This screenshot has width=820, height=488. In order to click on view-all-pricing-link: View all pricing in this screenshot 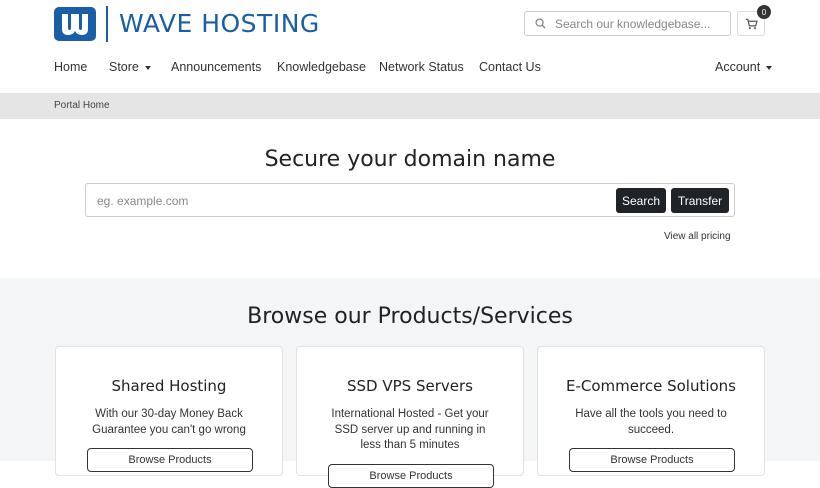, I will do `click(697, 236)`.